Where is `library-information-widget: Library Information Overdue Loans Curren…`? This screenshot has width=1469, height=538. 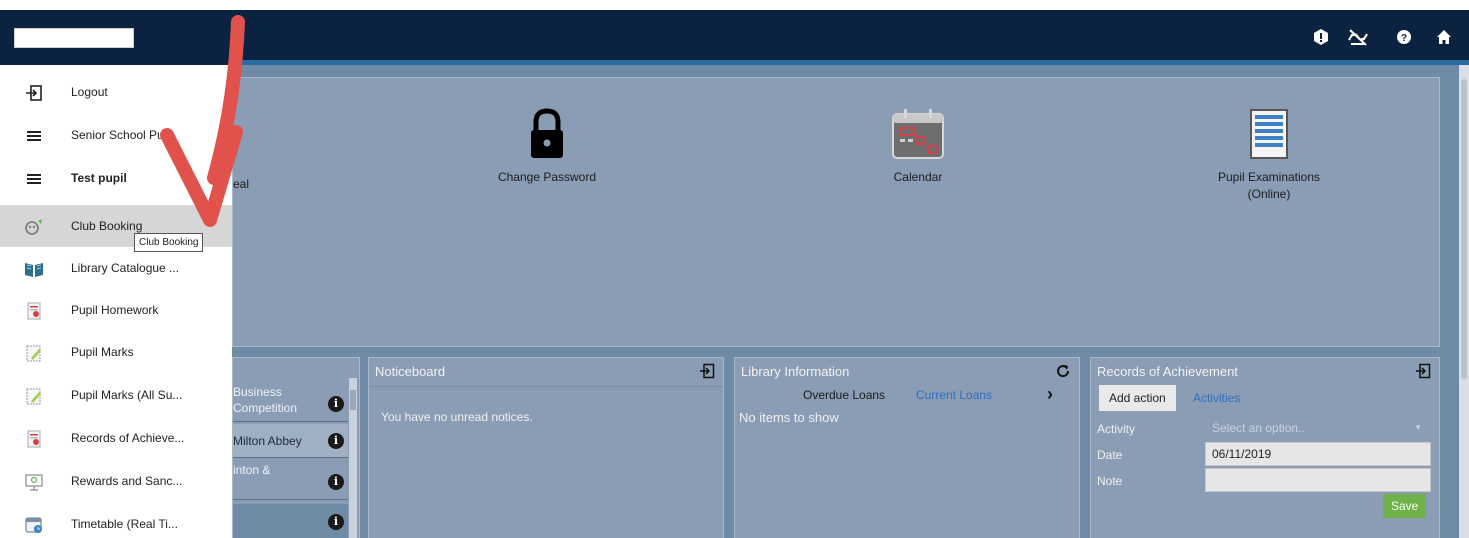 library-information-widget: Library Information Overdue Loans Curren… is located at coordinates (907, 447).